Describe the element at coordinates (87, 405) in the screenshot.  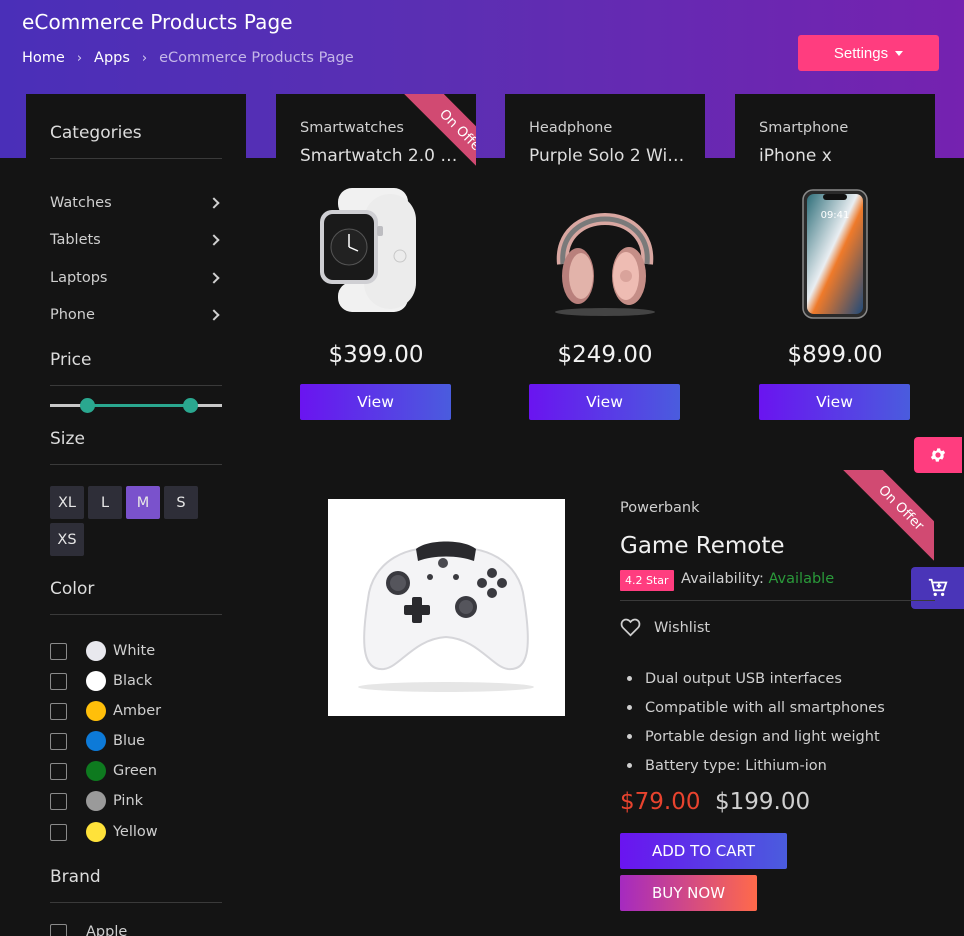
I see `price-slider-min-handle` at that location.